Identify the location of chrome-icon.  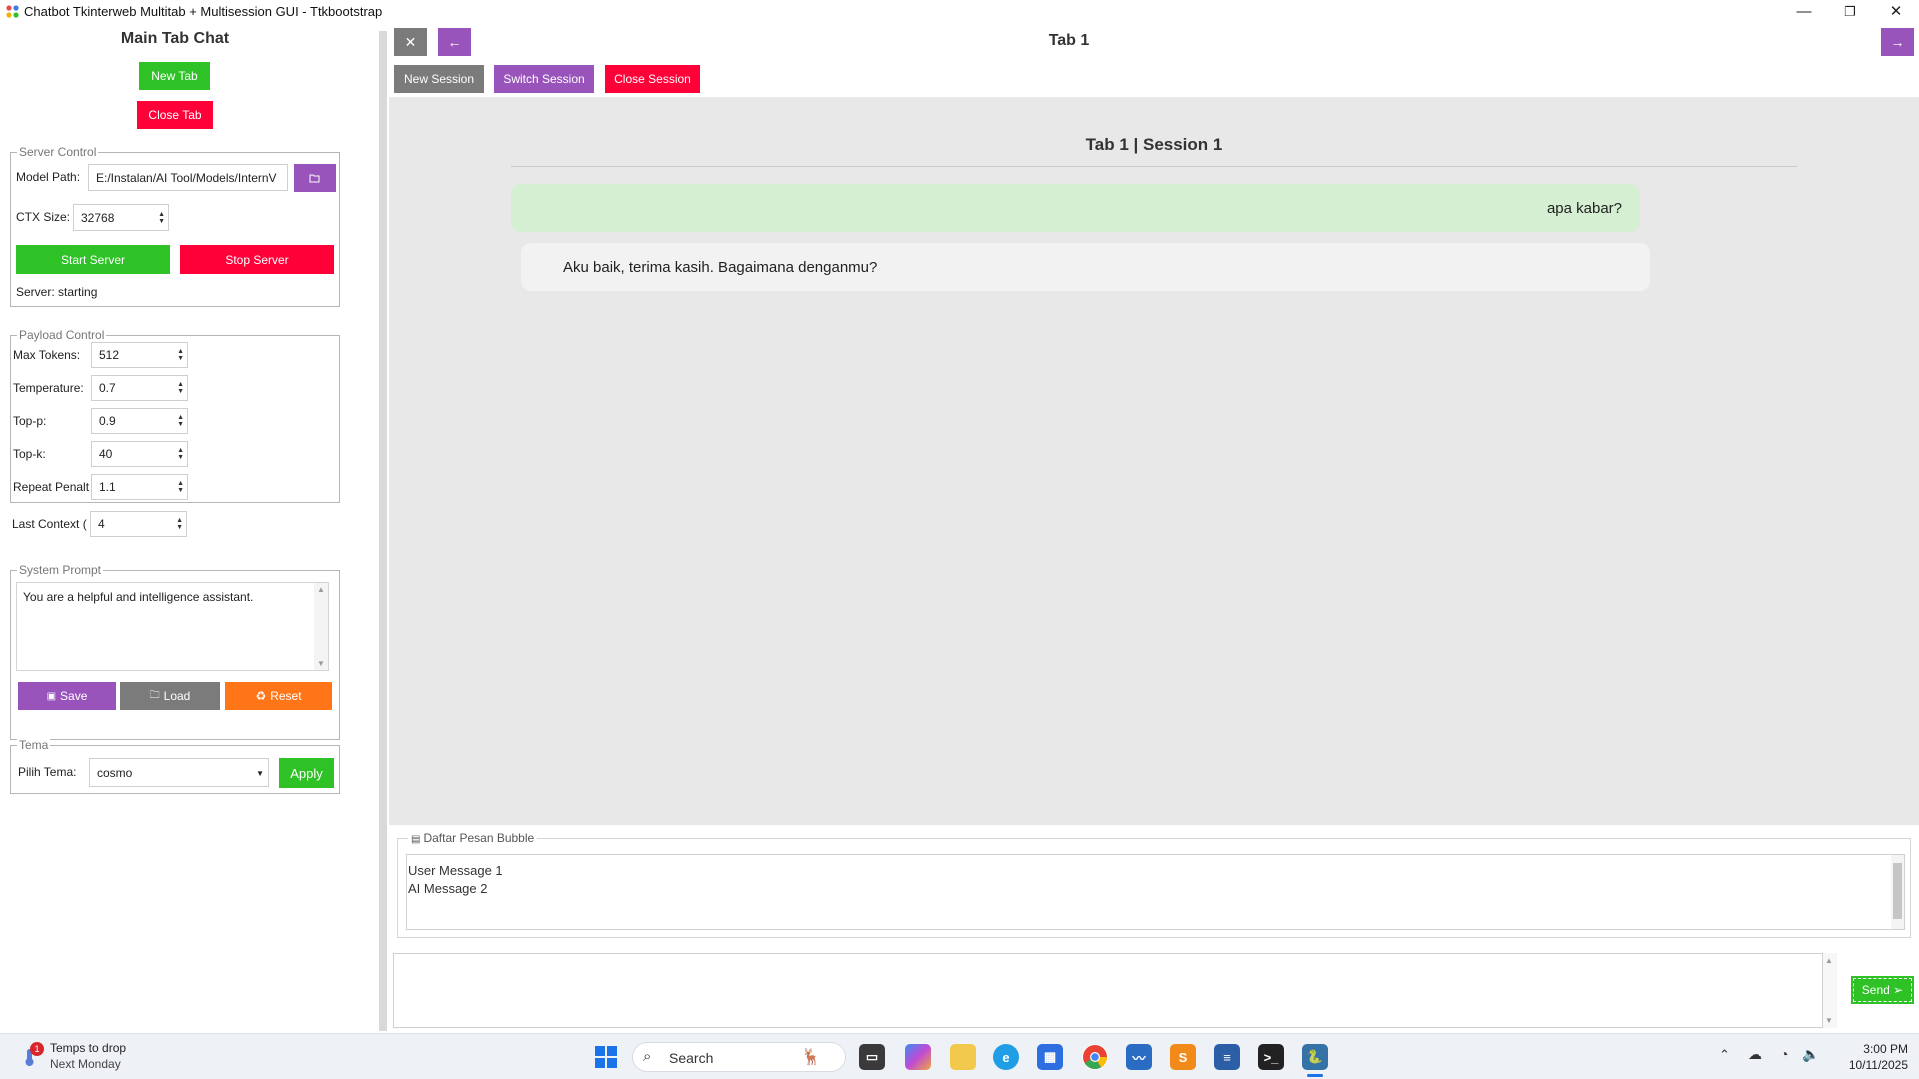
(1095, 1057).